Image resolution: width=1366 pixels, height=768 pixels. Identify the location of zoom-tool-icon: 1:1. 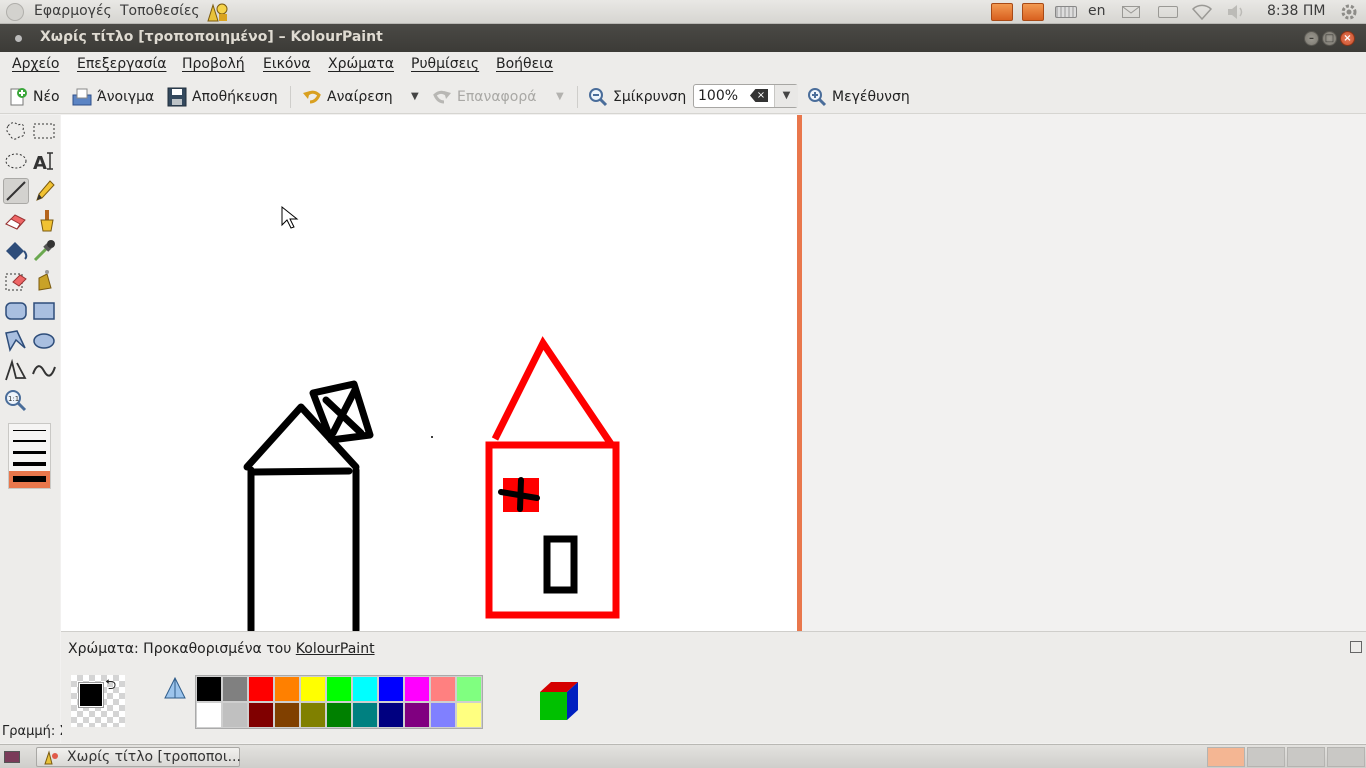
(16, 401).